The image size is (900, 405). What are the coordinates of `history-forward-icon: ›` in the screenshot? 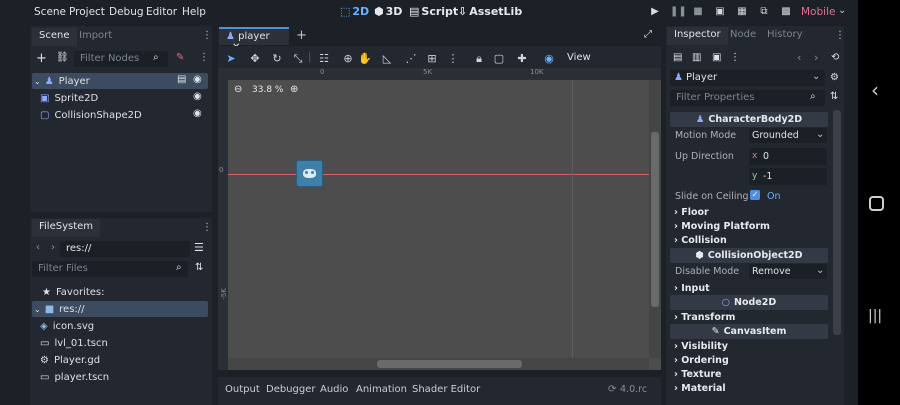 It's located at (816, 57).